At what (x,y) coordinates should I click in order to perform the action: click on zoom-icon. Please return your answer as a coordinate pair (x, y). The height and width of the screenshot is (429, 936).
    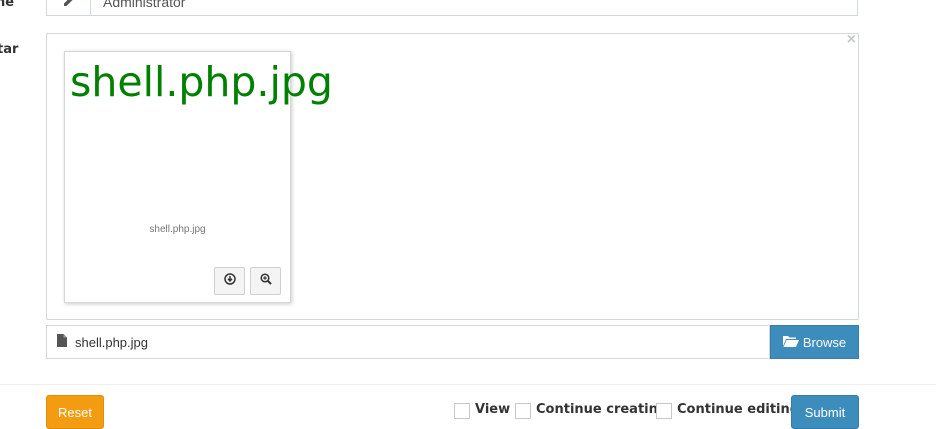
    Looking at the image, I should click on (265, 281).